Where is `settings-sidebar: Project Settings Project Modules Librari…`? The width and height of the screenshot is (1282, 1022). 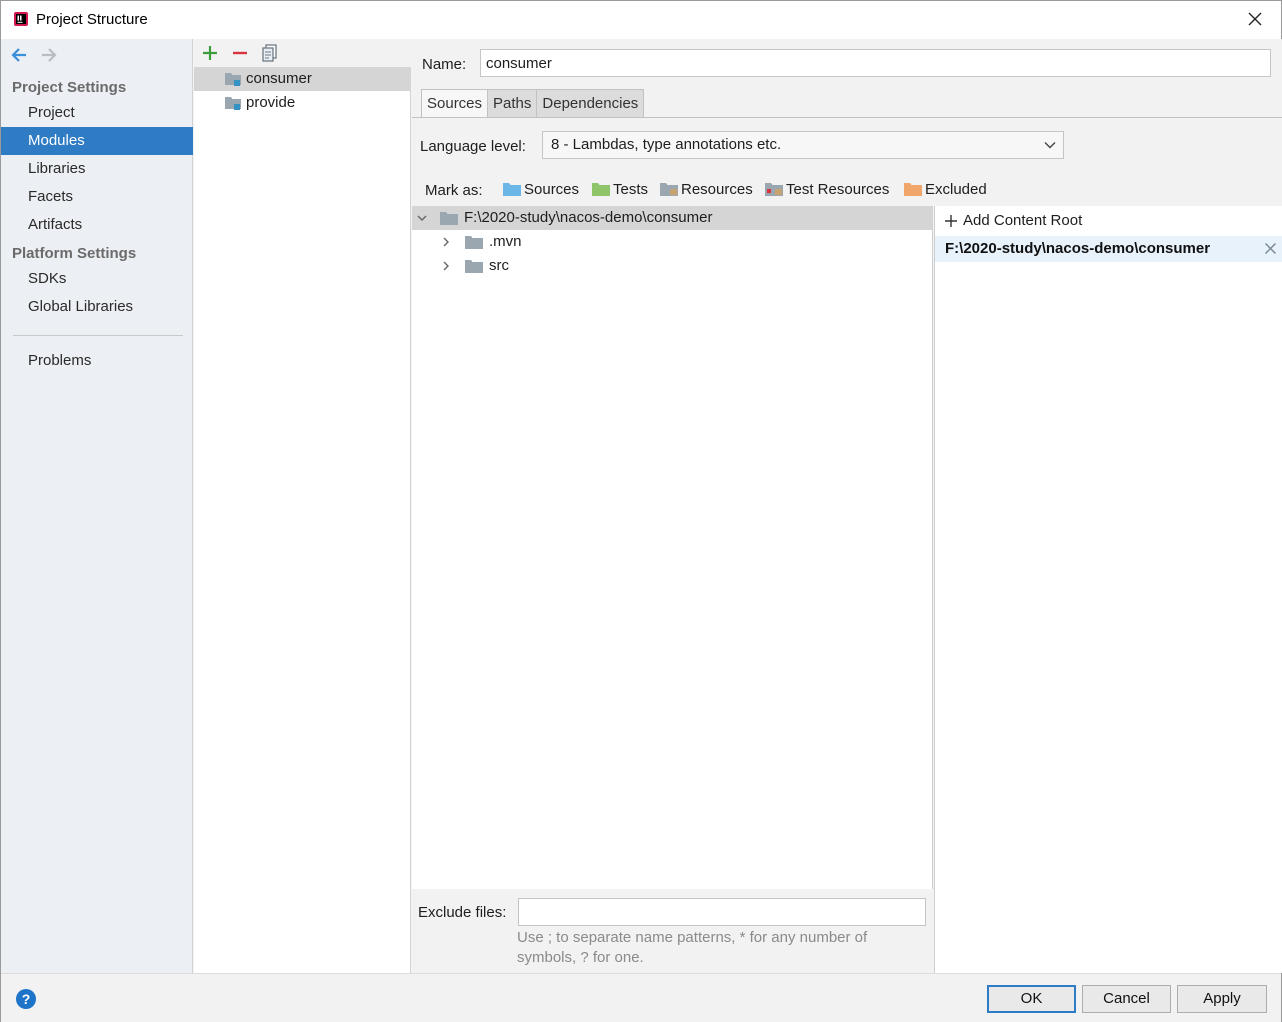 settings-sidebar: Project Settings Project Modules Librari… is located at coordinates (97, 506).